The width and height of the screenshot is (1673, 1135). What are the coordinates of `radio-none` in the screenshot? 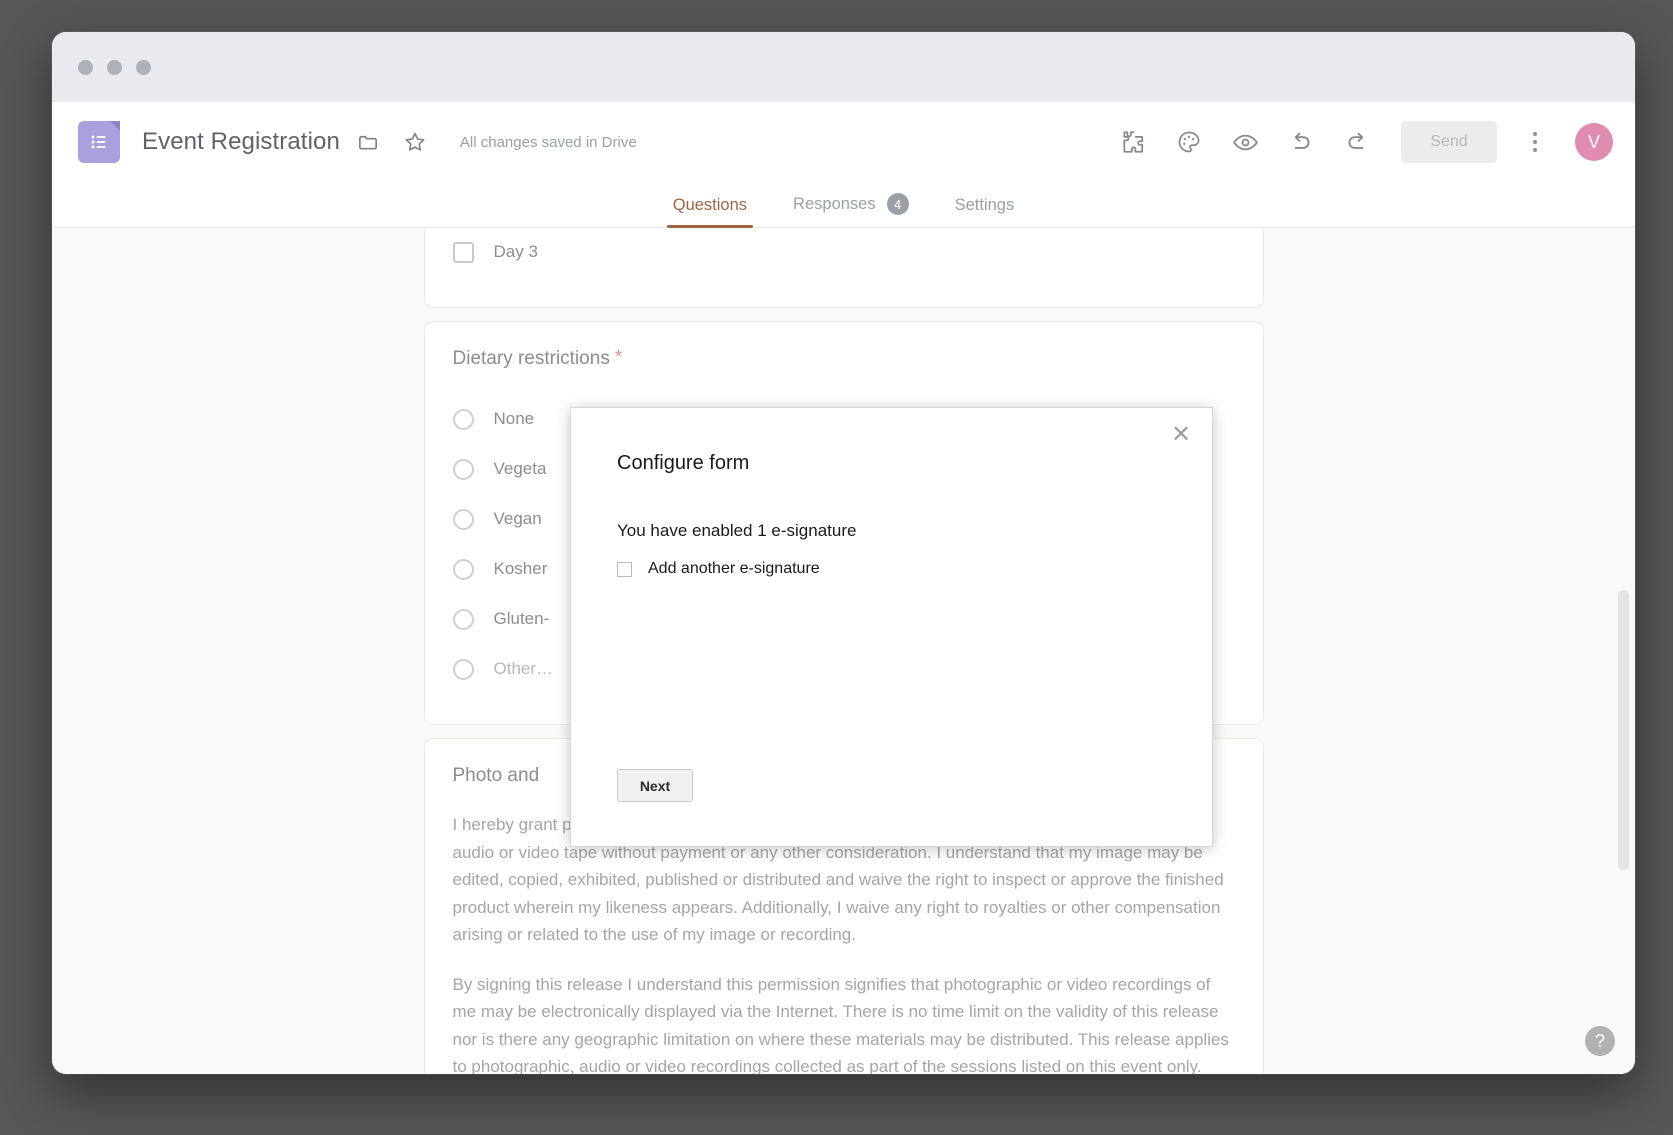 It's located at (463, 419).